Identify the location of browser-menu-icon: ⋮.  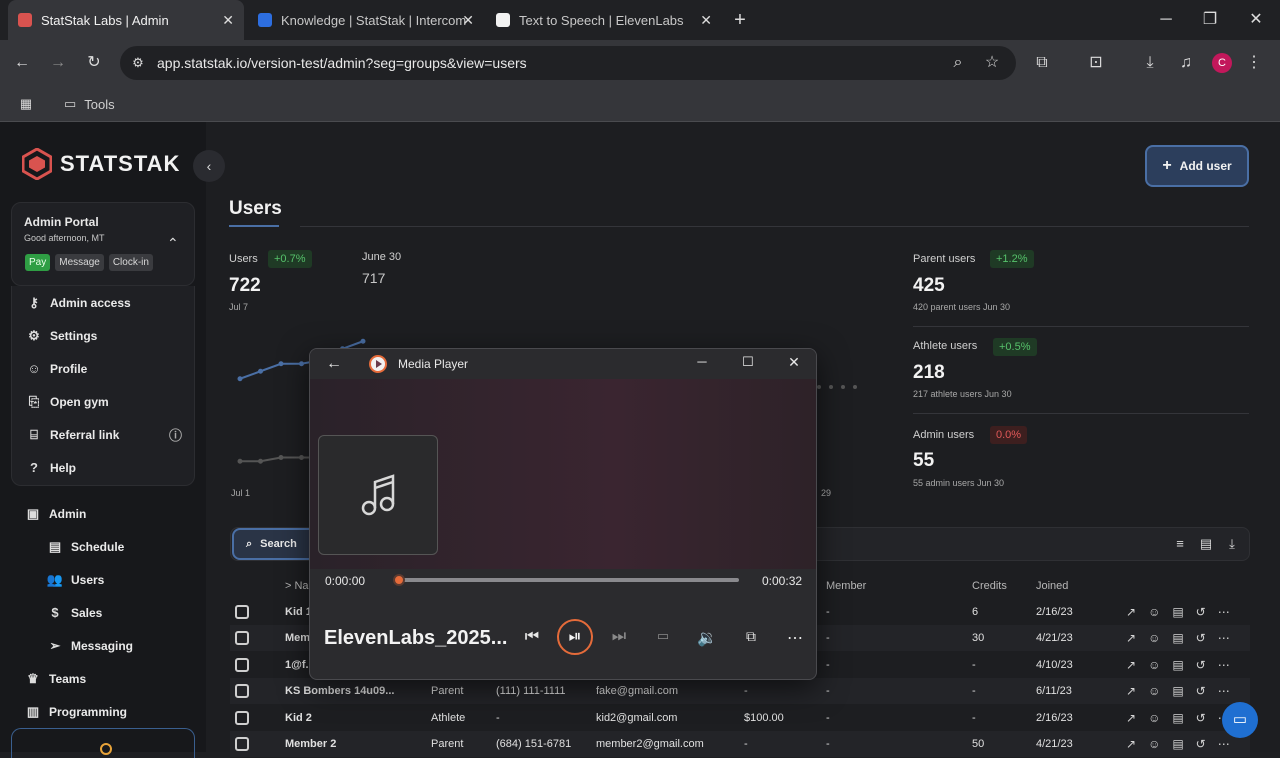
(1254, 63).